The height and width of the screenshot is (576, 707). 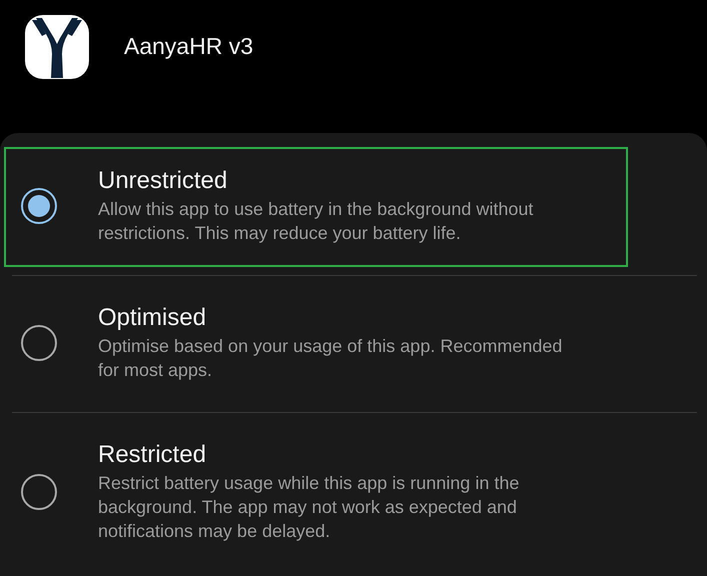 What do you see at coordinates (331, 358) in the screenshot?
I see `option-description: Optimise based on your usage of this app. Recommended for most apps.` at bounding box center [331, 358].